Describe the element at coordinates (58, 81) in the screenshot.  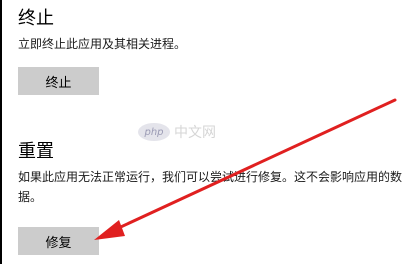
I see `terminate-button: 终止` at that location.